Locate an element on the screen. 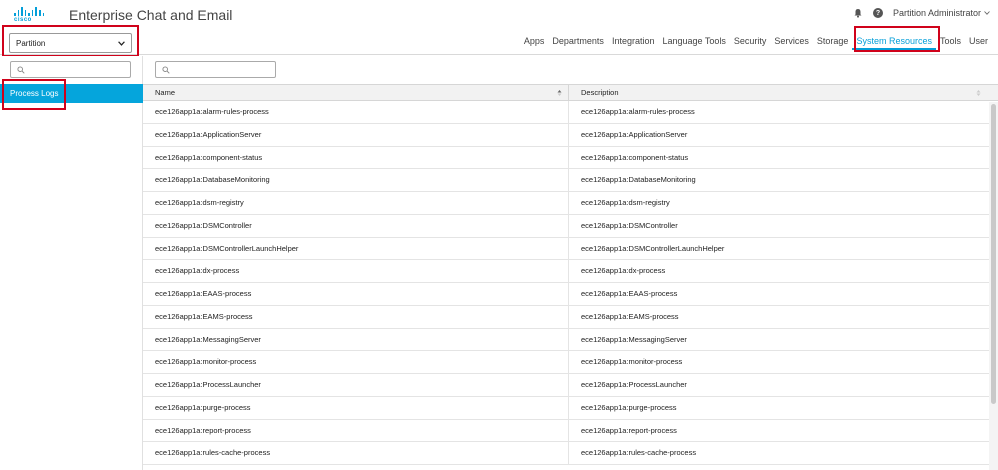 This screenshot has width=998, height=470. table-scrollbar-thumb is located at coordinates (993, 254).